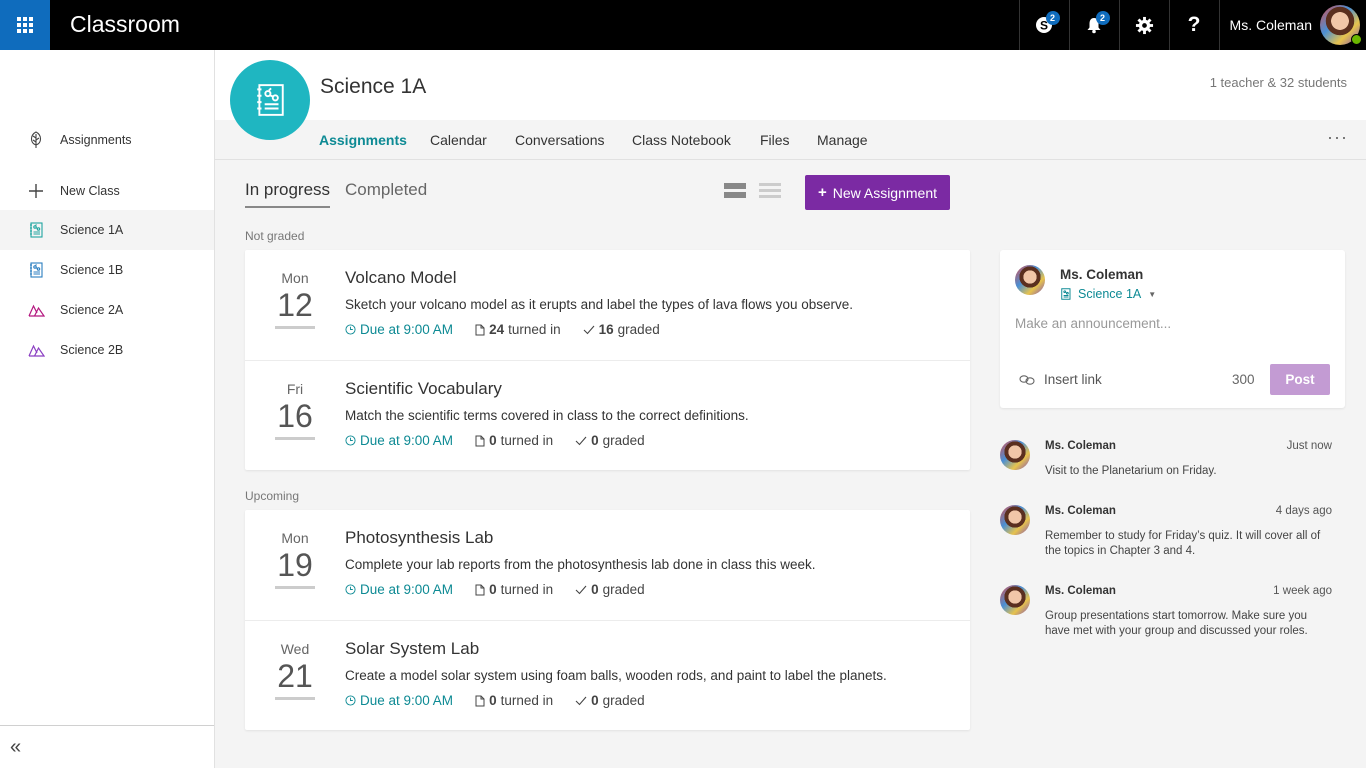 The height and width of the screenshot is (768, 1366). Describe the element at coordinates (386, 193) in the screenshot. I see `filter-completed: Completed` at that location.